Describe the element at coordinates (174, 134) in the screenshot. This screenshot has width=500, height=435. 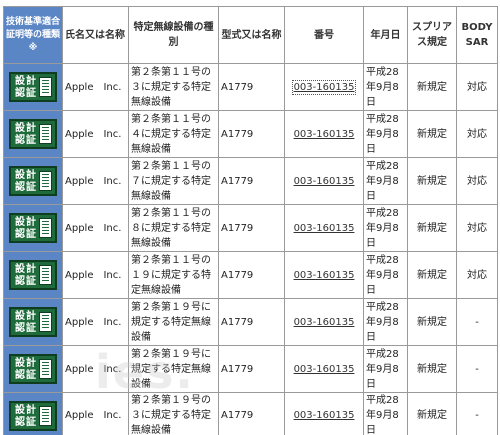
I see `equipment-cell: 第２条第１１号の４に規定する特定無線設備` at that location.